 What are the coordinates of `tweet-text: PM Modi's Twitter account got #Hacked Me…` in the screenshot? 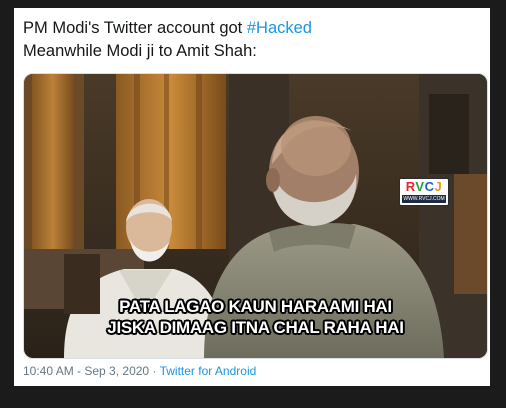 It's located at (253, 40).